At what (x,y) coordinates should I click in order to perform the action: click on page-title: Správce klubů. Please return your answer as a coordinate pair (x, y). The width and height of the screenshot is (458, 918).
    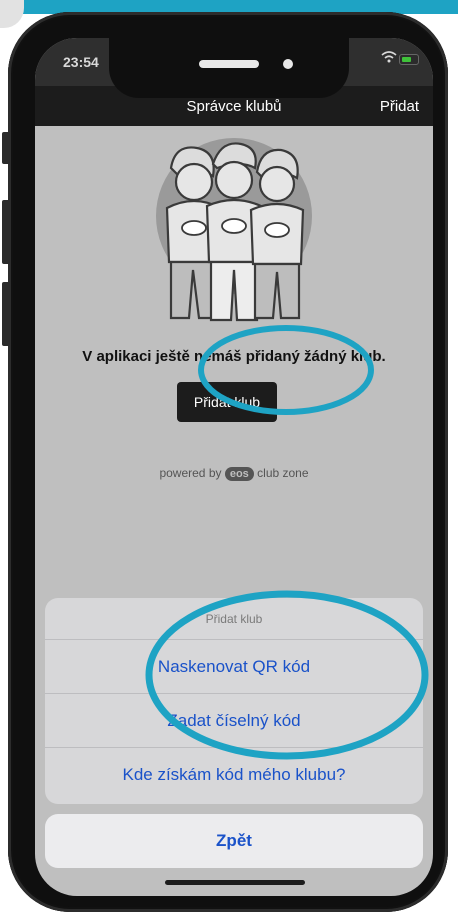
    Looking at the image, I should click on (234, 106).